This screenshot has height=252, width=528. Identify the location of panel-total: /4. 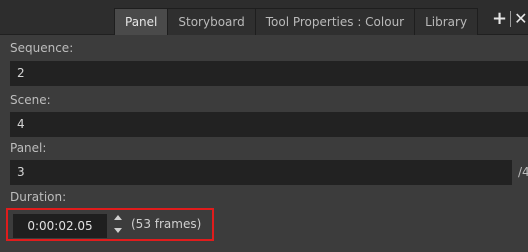
(523, 172).